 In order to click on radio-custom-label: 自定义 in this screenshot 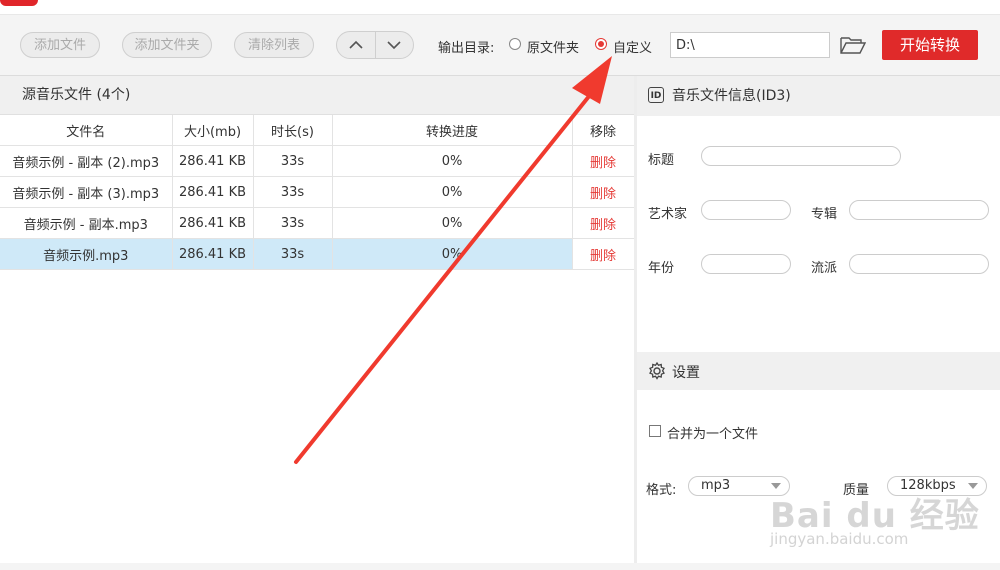, I will do `click(632, 46)`.